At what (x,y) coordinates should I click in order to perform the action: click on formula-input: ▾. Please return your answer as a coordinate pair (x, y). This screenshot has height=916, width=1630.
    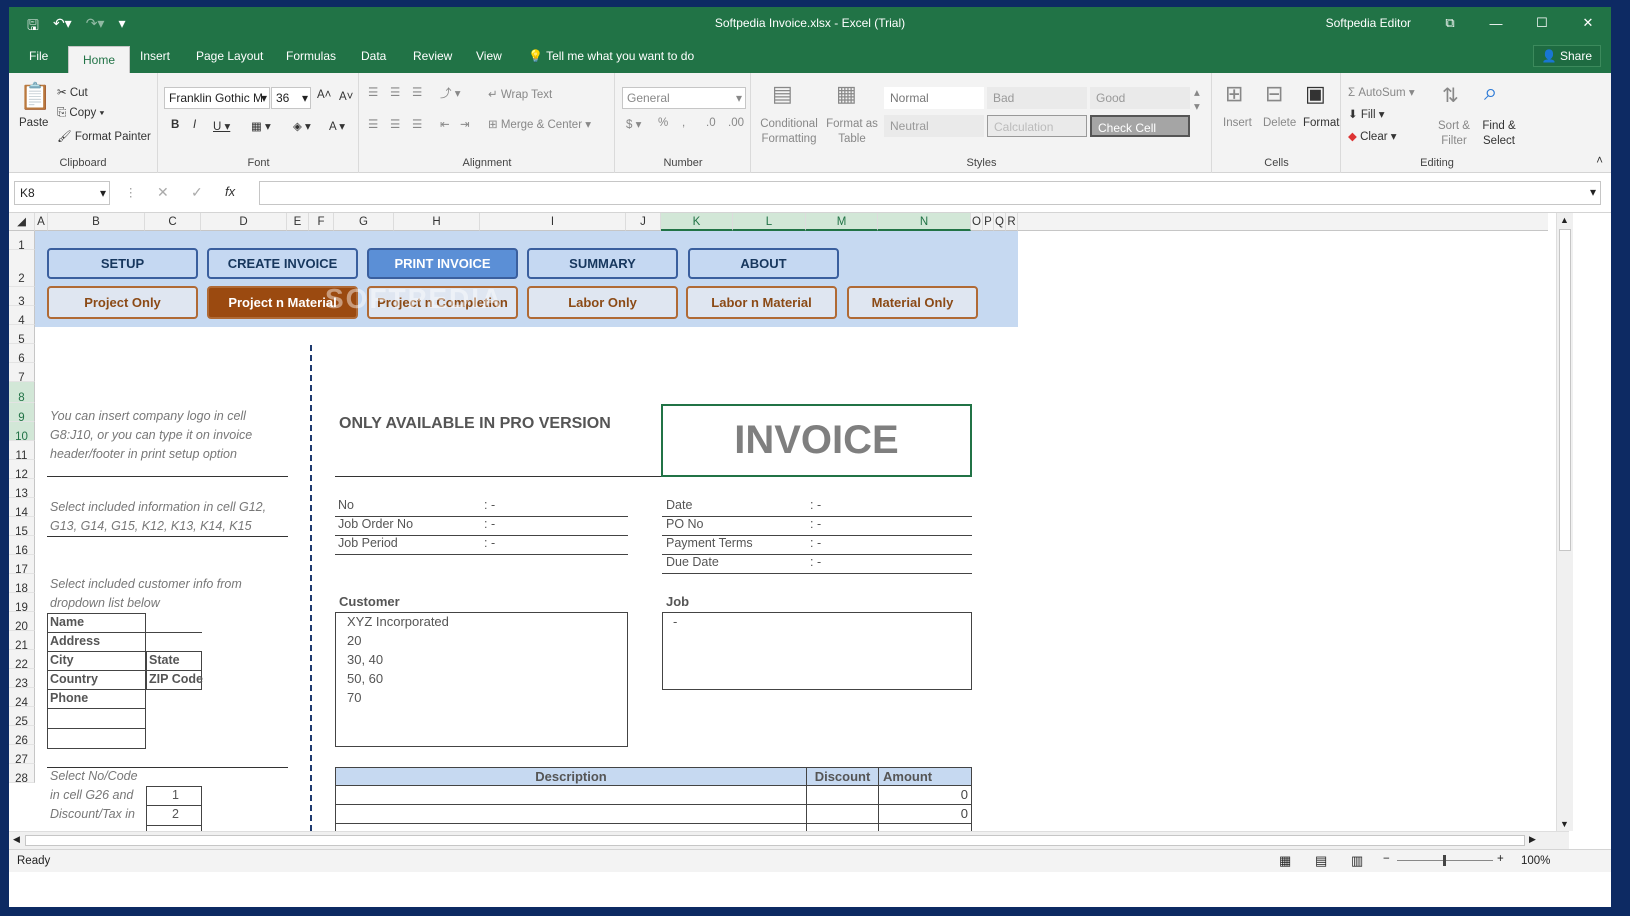
    Looking at the image, I should click on (930, 193).